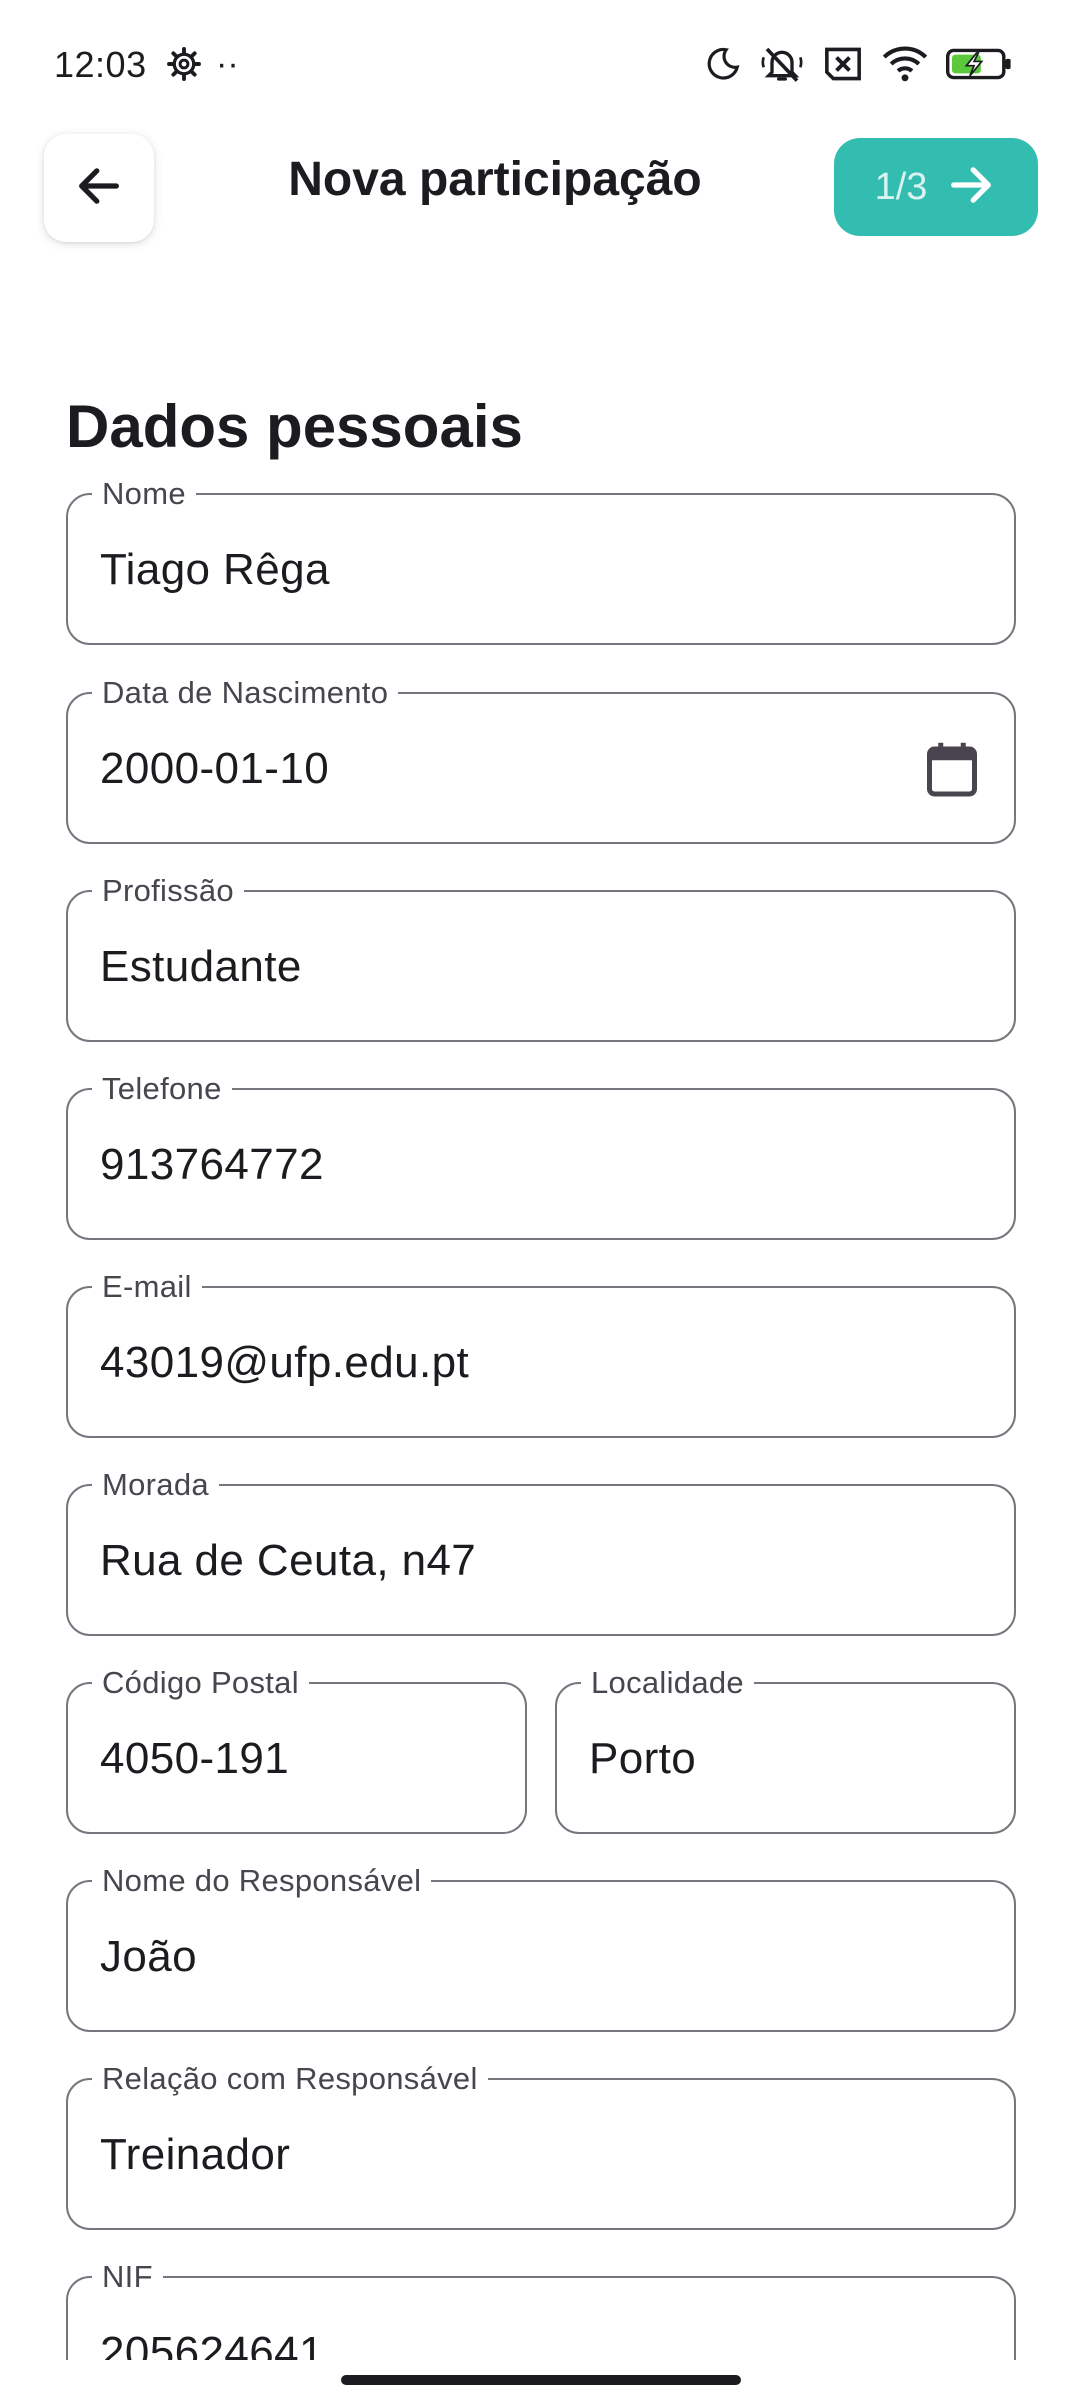 This screenshot has height=2400, width=1080. I want to click on telefone-field: Telefone 913764772, so click(541, 1156).